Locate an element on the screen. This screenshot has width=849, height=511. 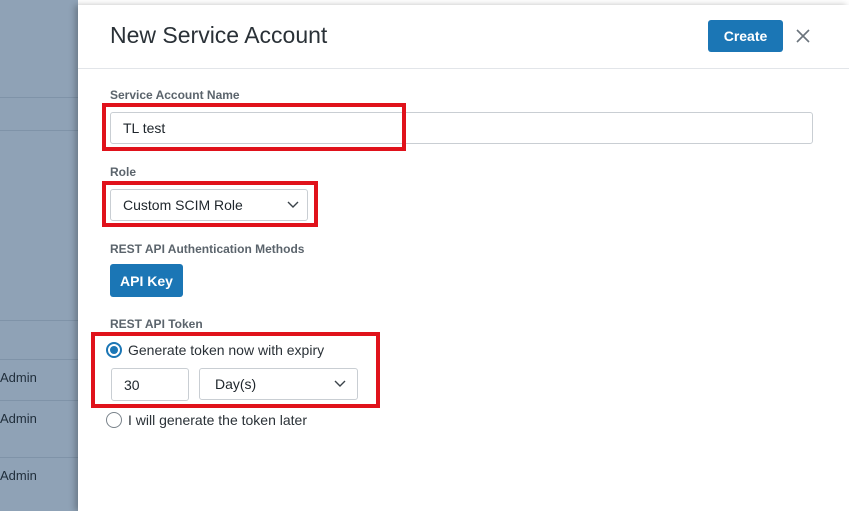
rest-api-token-label: REST API Token is located at coordinates (156, 324).